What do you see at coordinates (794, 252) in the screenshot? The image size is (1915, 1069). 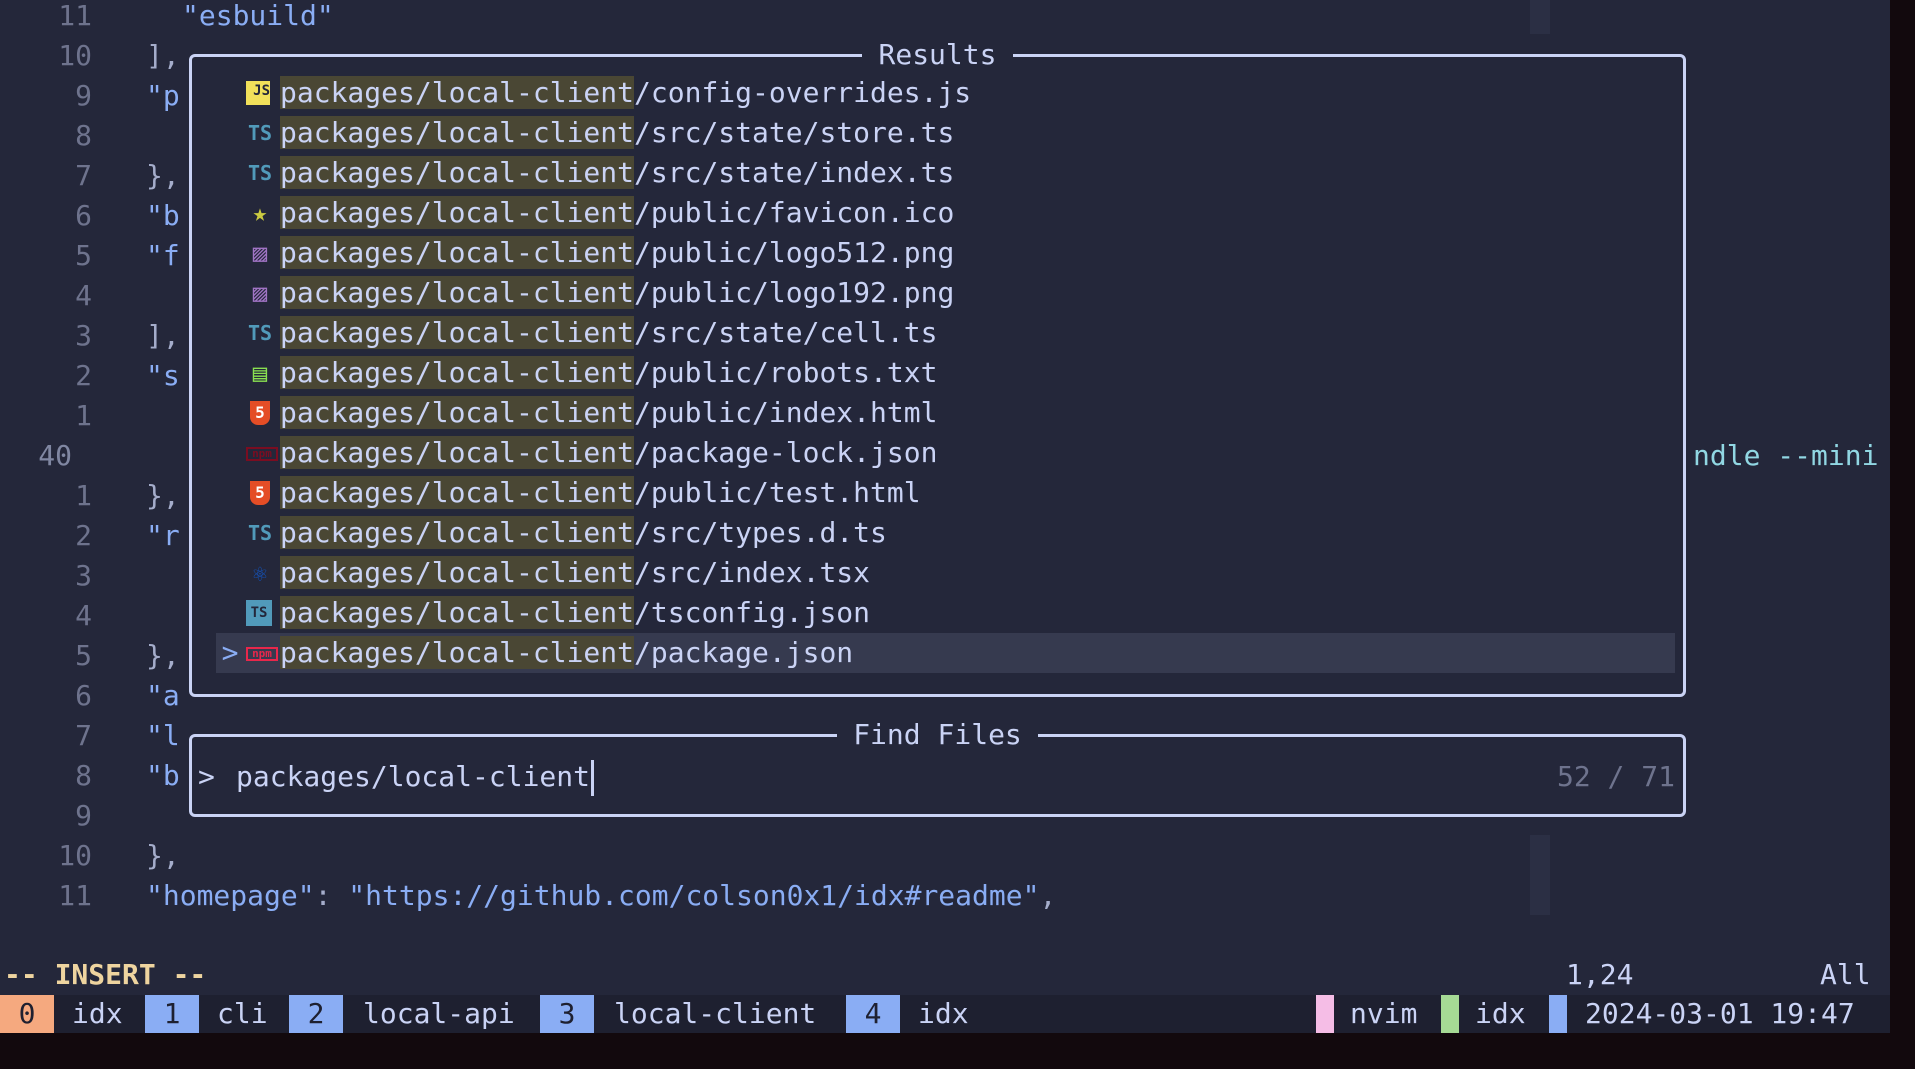 I see `path-suffix: /public/logo512.png` at bounding box center [794, 252].